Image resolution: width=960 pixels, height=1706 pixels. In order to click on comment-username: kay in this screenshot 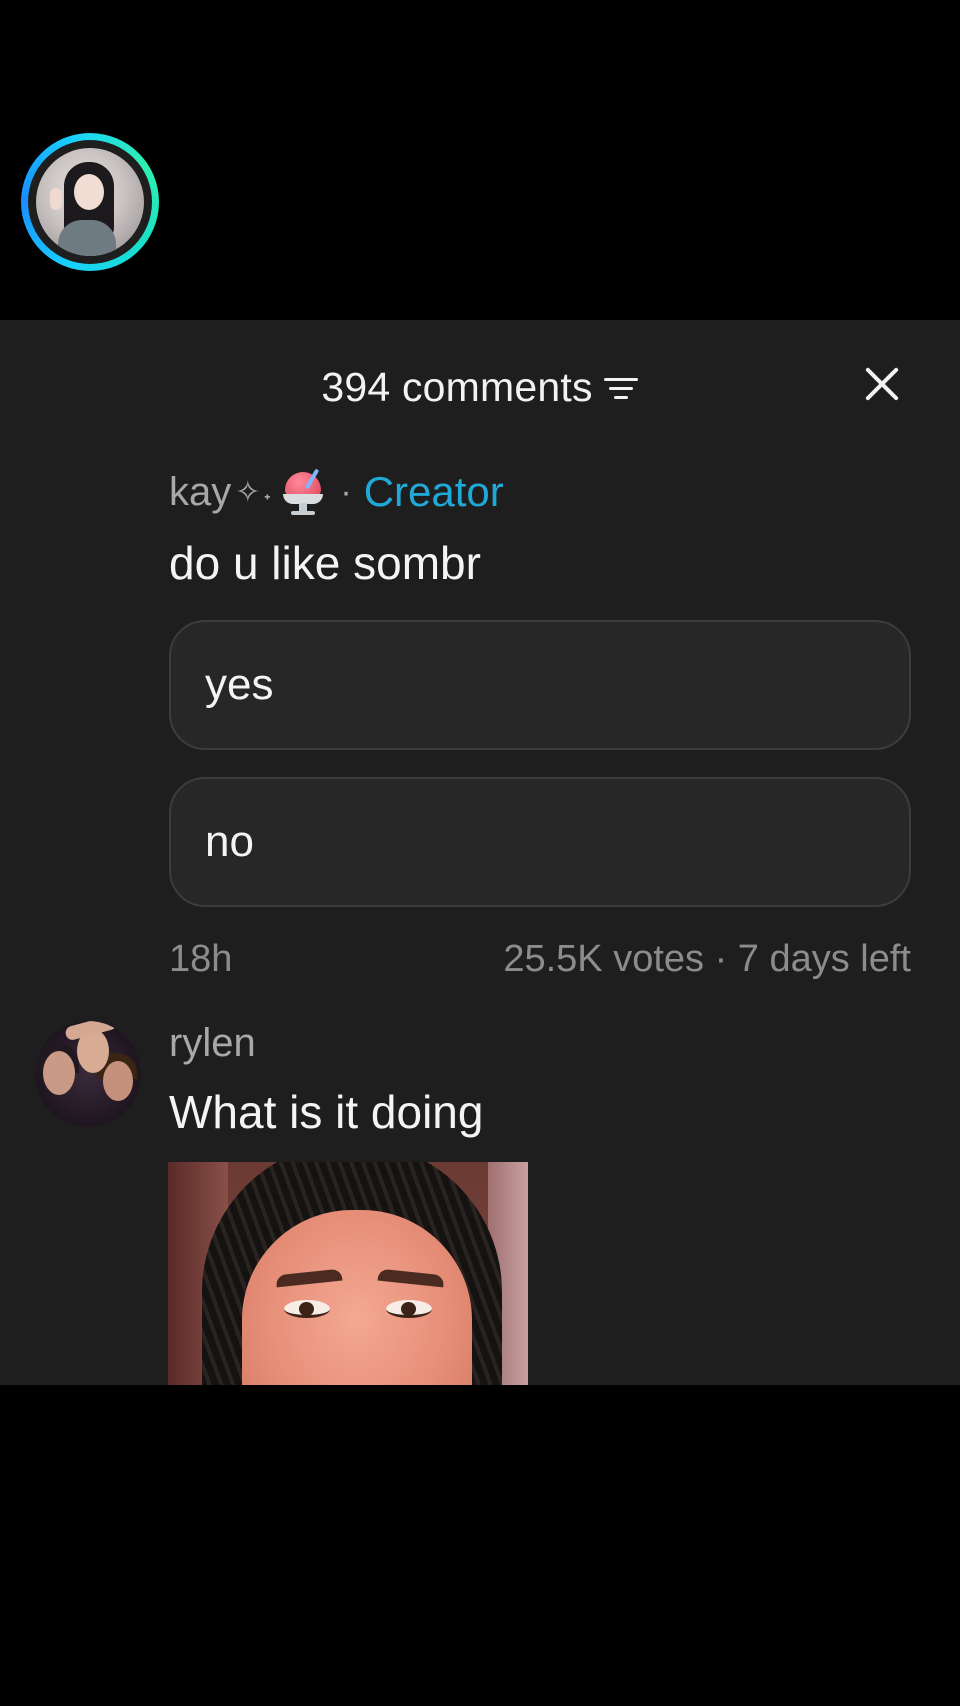, I will do `click(200, 492)`.